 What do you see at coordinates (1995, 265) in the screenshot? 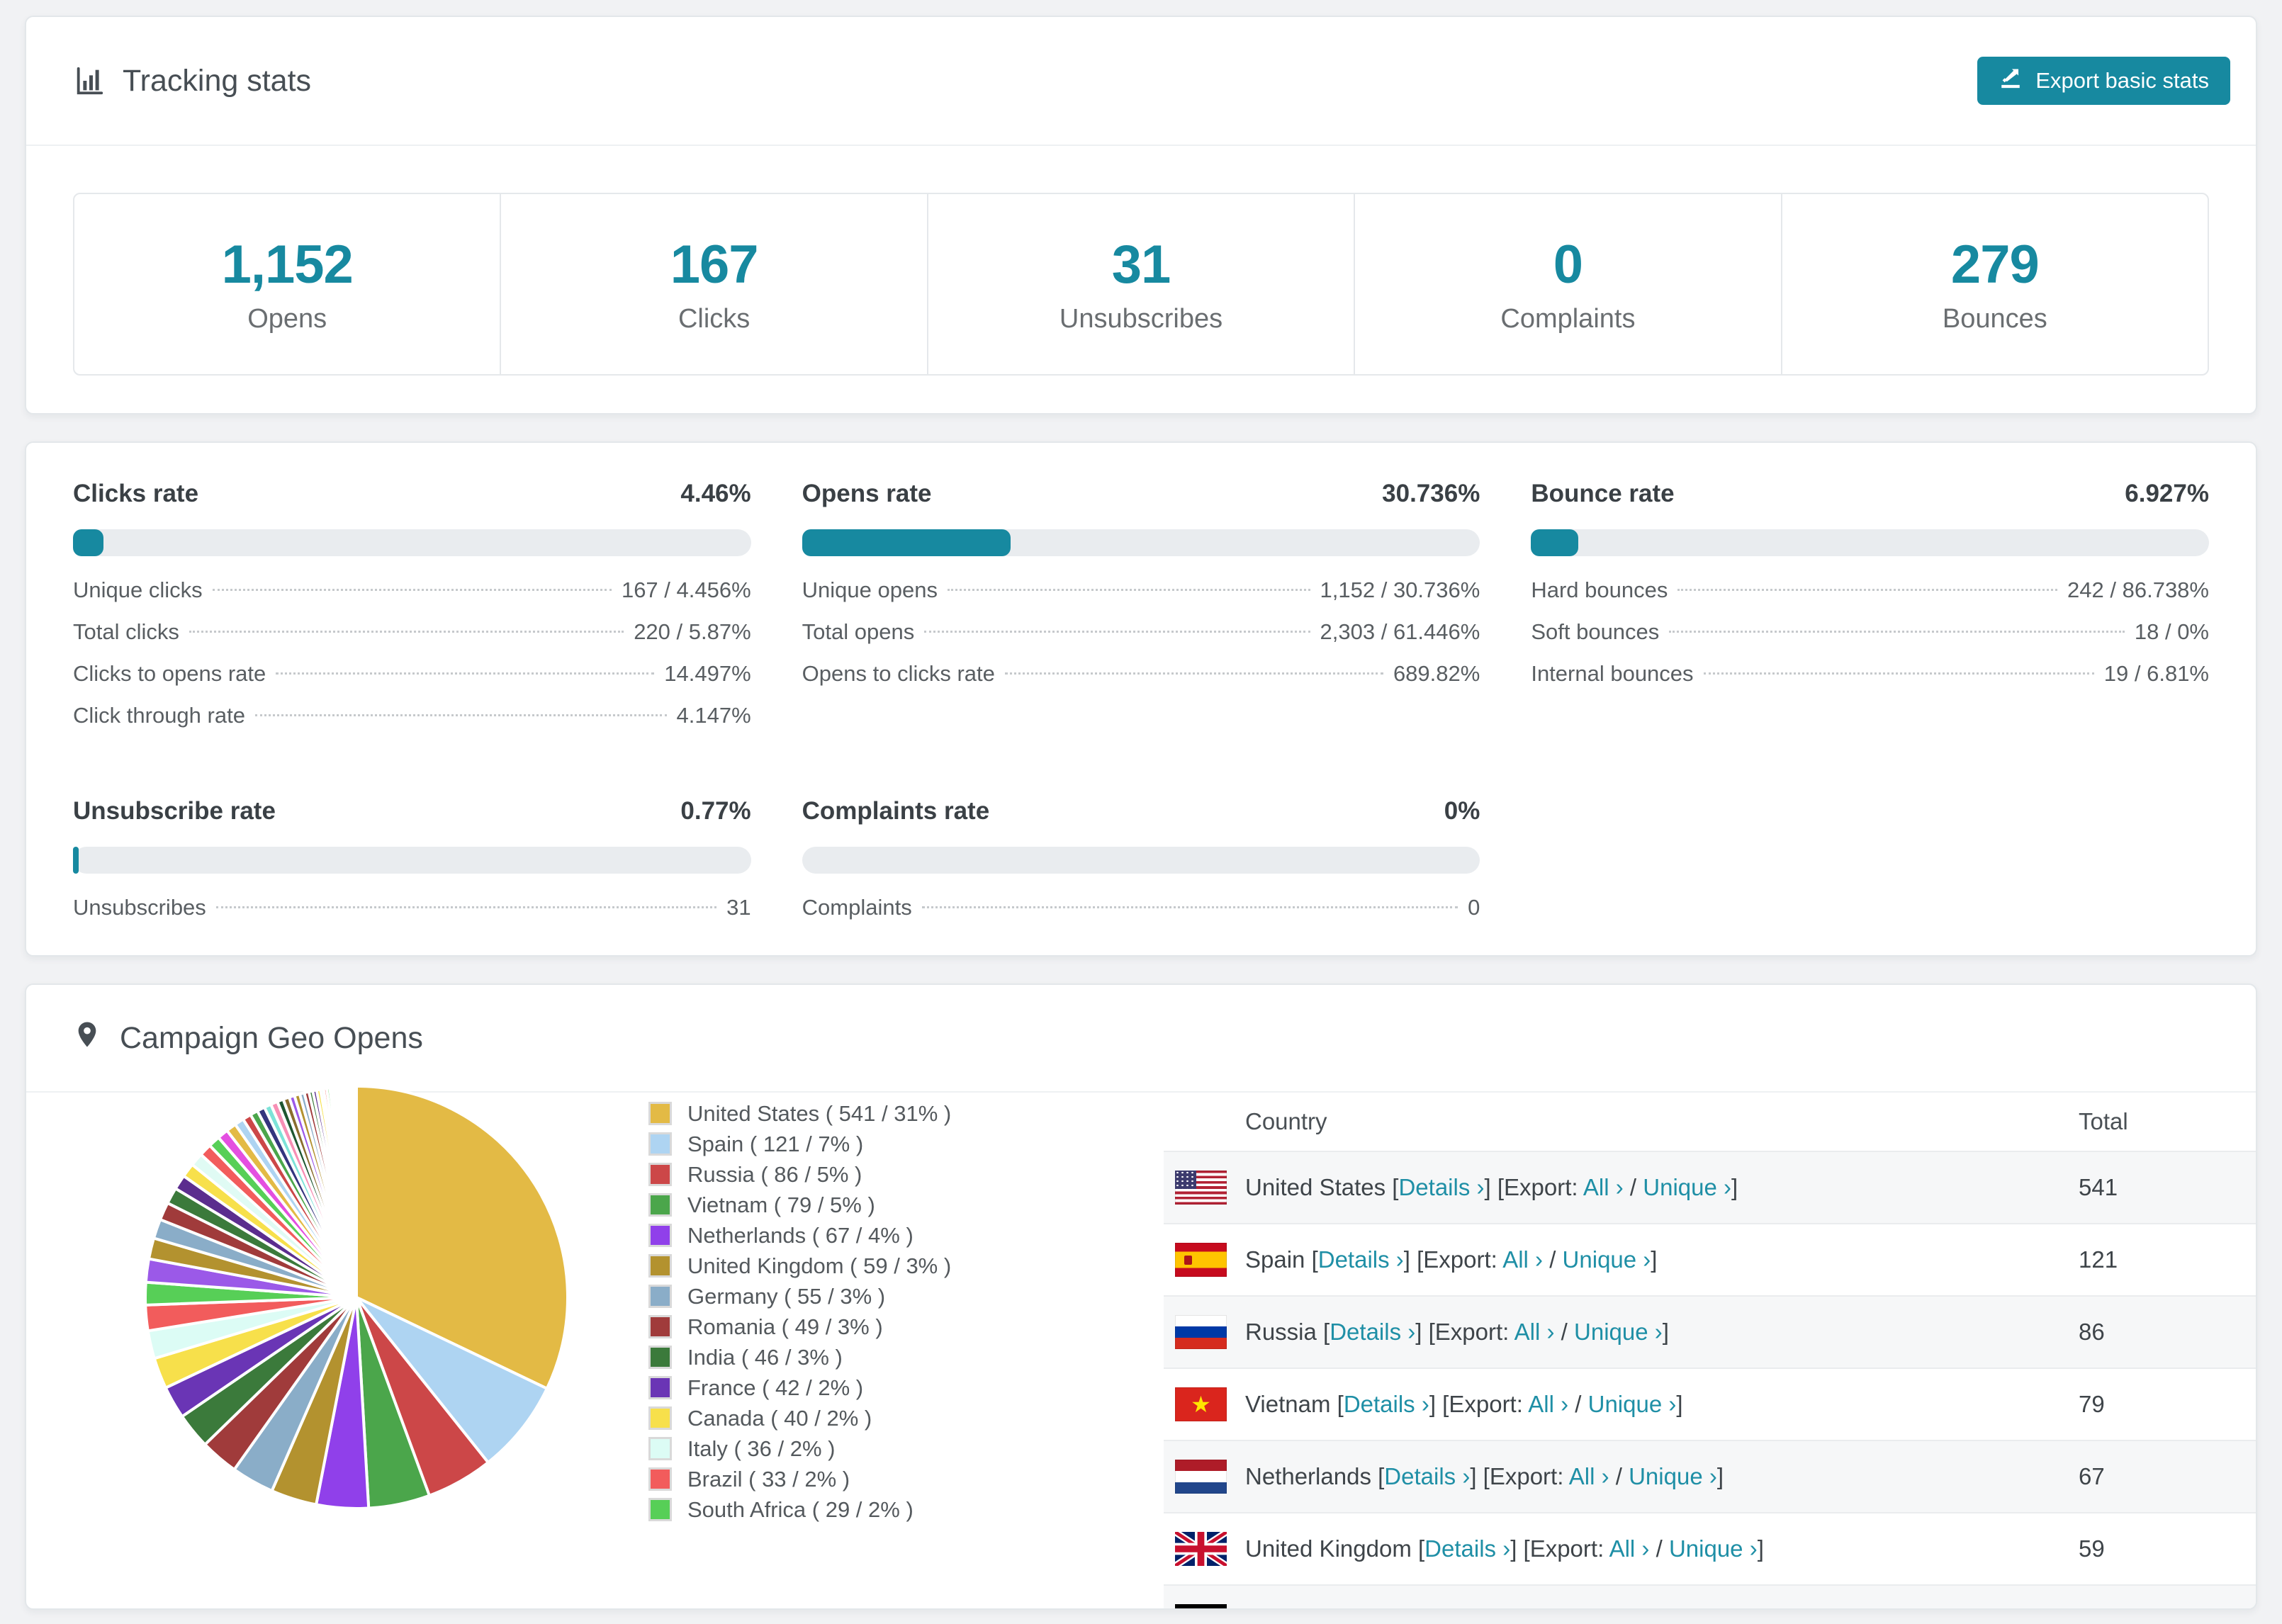
I see `stat-value: 279` at bounding box center [1995, 265].